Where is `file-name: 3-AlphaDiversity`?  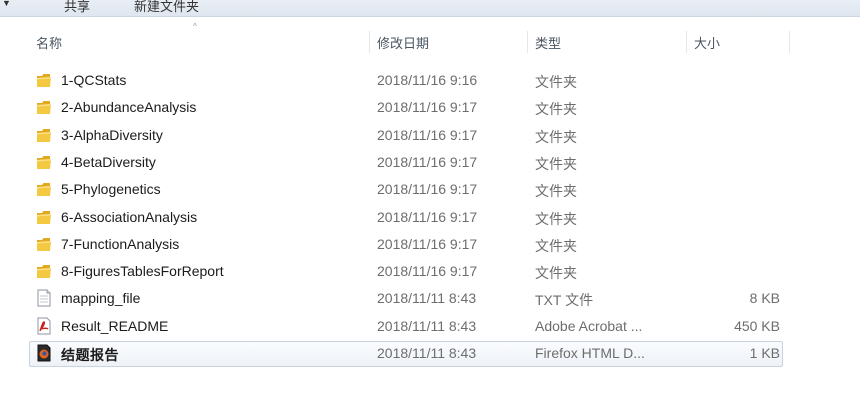 file-name: 3-AlphaDiversity is located at coordinates (112, 134).